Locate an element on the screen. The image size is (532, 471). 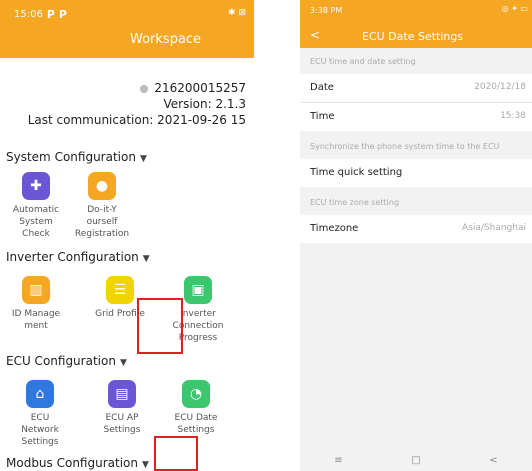
time-value: 15:38 is located at coordinates (513, 116).